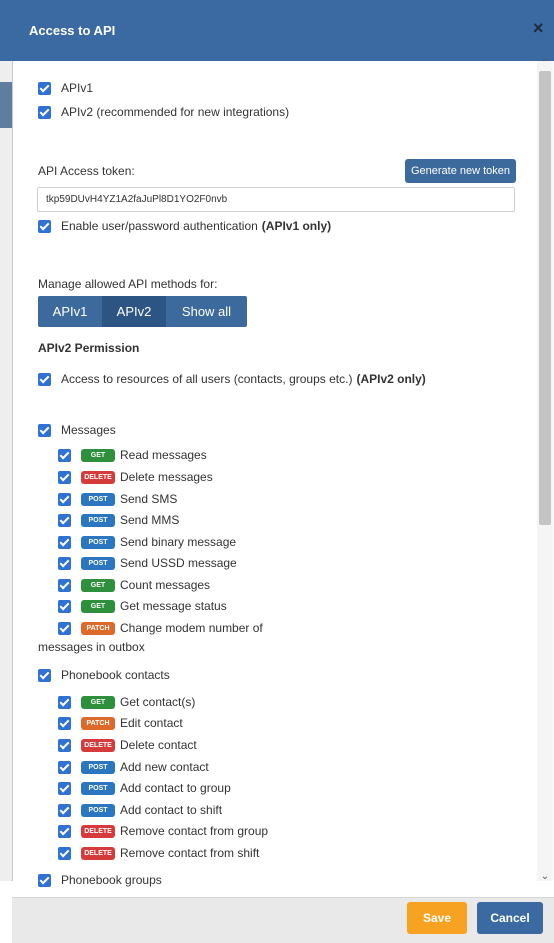  Describe the element at coordinates (6, 471) in the screenshot. I see `background-strip` at that location.